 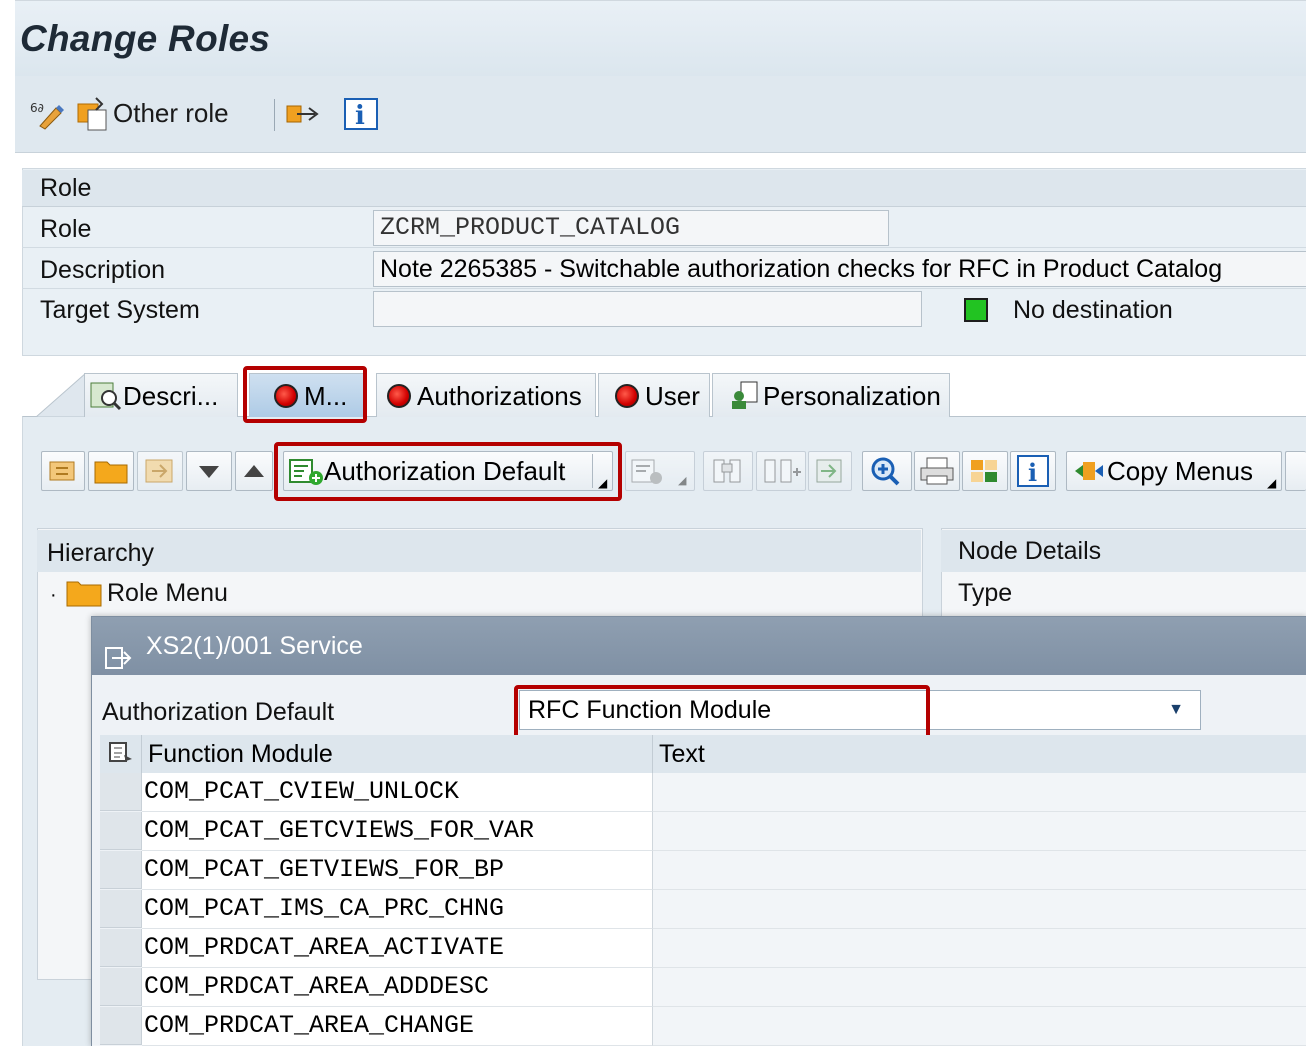 What do you see at coordinates (103, 270) in the screenshot?
I see `description-label: Description` at bounding box center [103, 270].